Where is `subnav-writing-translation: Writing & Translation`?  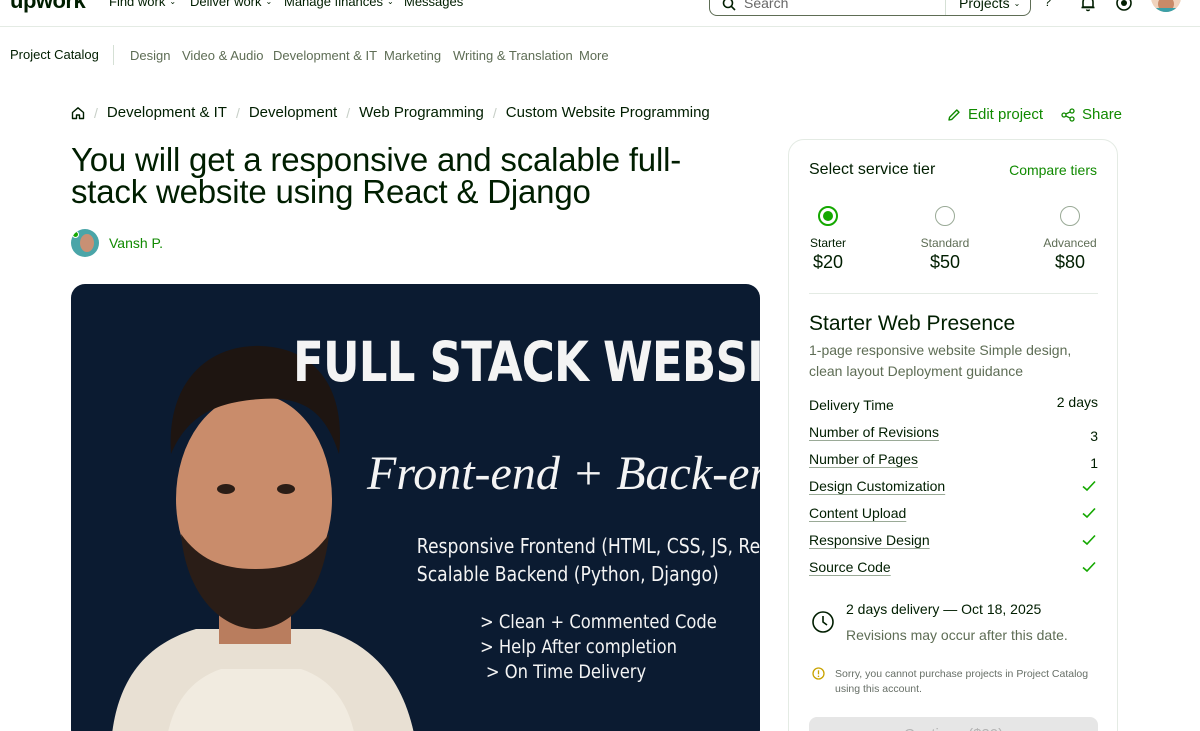 subnav-writing-translation: Writing & Translation is located at coordinates (513, 55).